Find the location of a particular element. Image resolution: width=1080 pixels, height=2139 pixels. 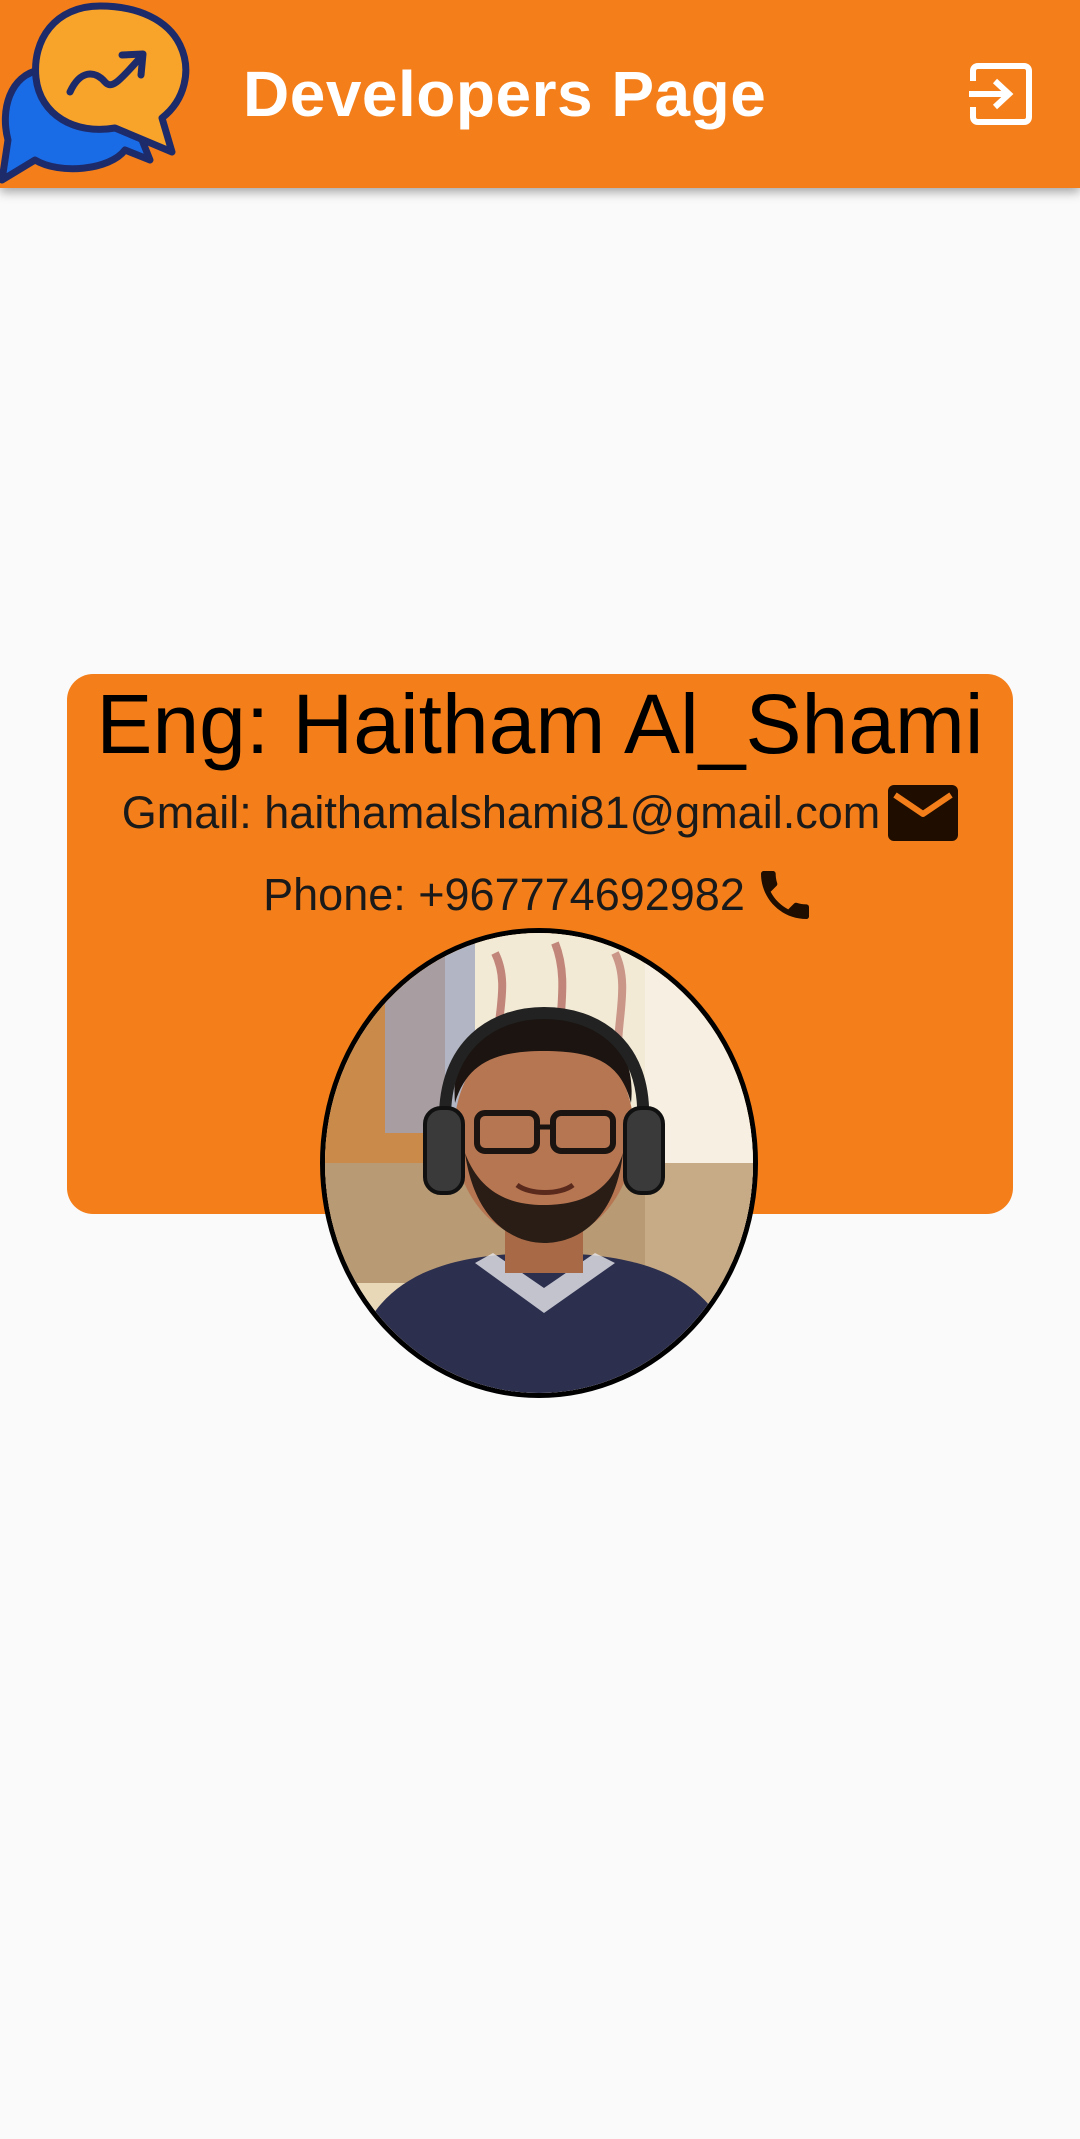

page-title: Developers Page is located at coordinates (505, 94).